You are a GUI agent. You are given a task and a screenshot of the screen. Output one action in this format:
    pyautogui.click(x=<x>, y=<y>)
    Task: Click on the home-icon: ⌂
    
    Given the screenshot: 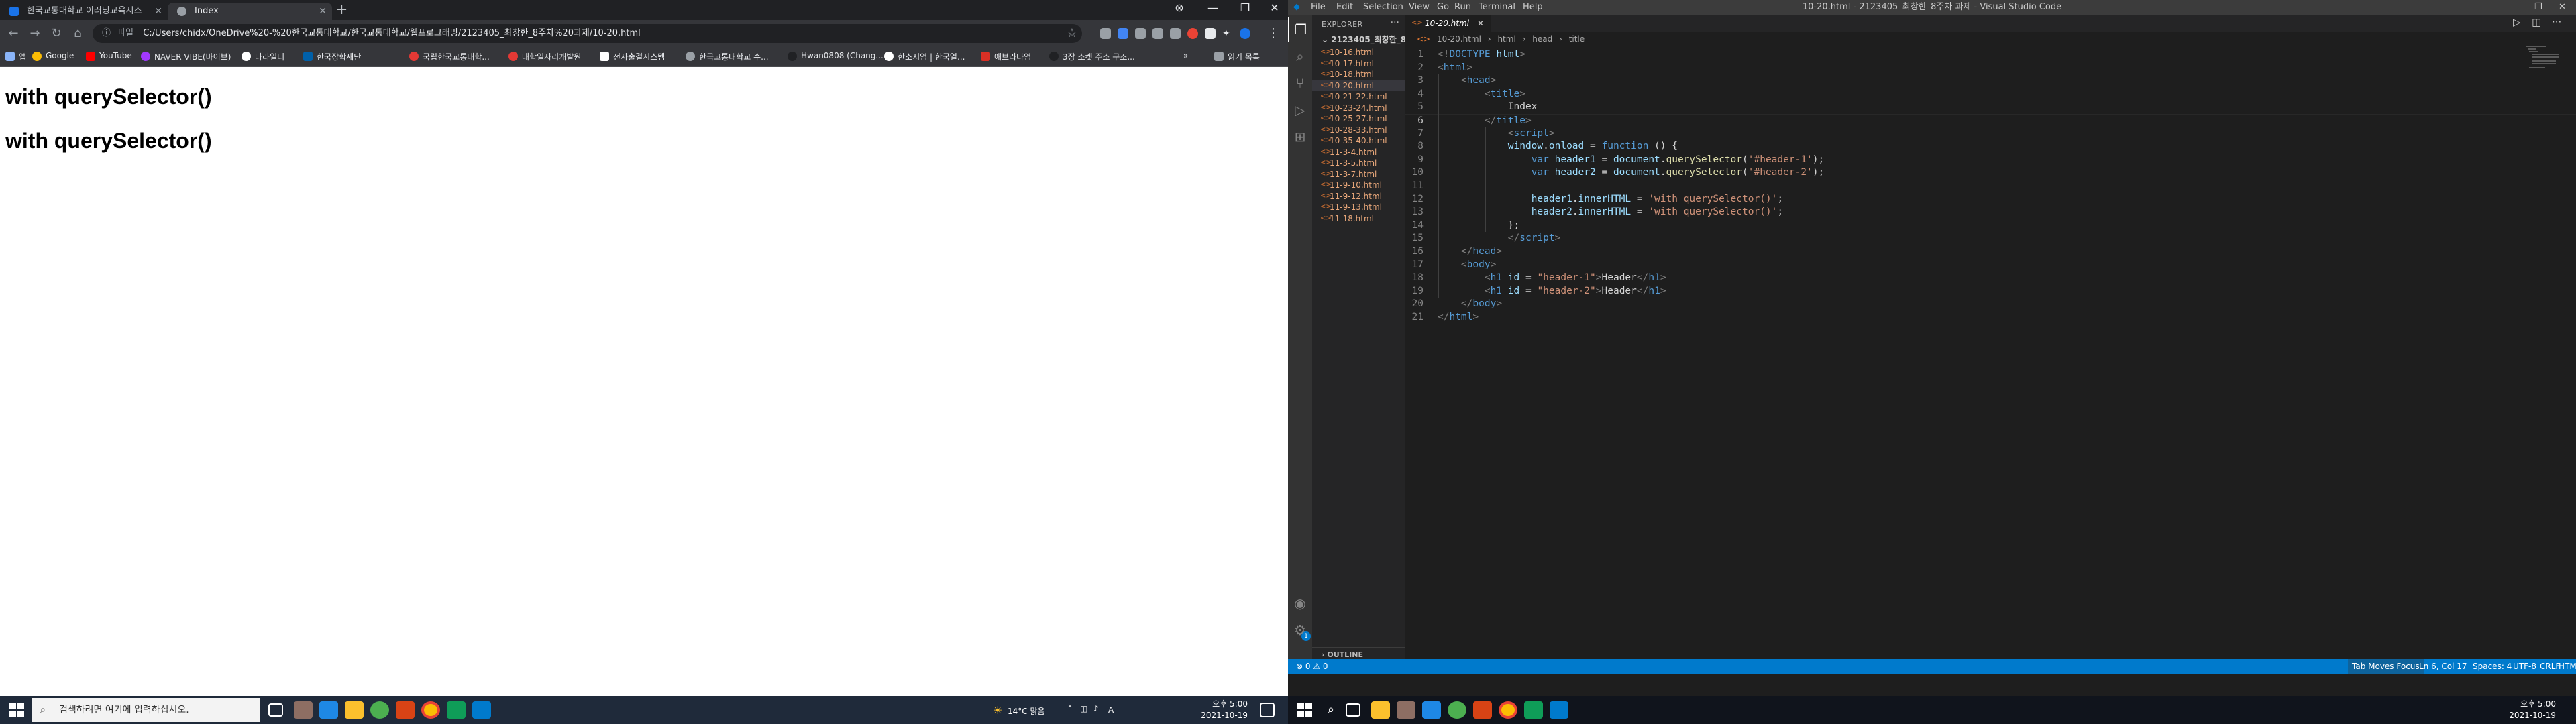 What is the action you would take?
    pyautogui.click(x=78, y=33)
    